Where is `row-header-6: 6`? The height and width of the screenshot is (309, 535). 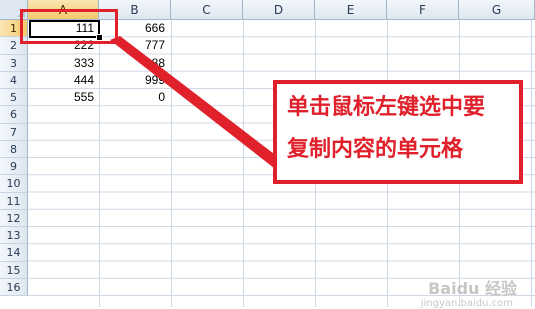 row-header-6: 6 is located at coordinates (14, 115).